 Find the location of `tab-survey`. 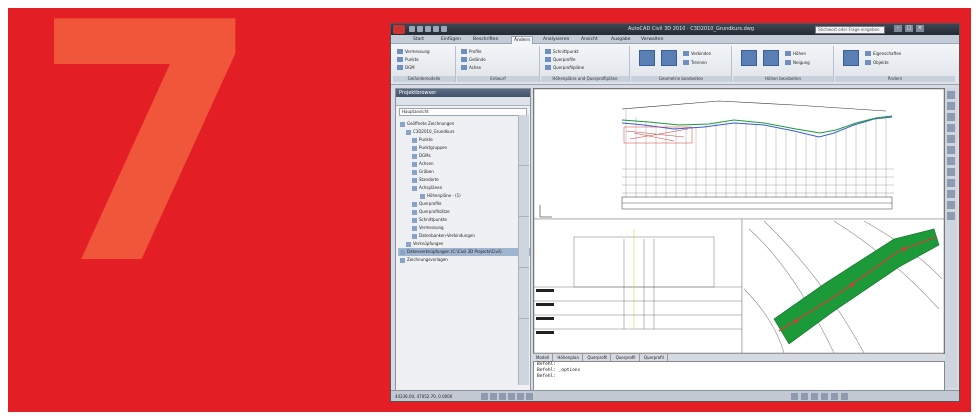

tab-survey is located at coordinates (524, 242).